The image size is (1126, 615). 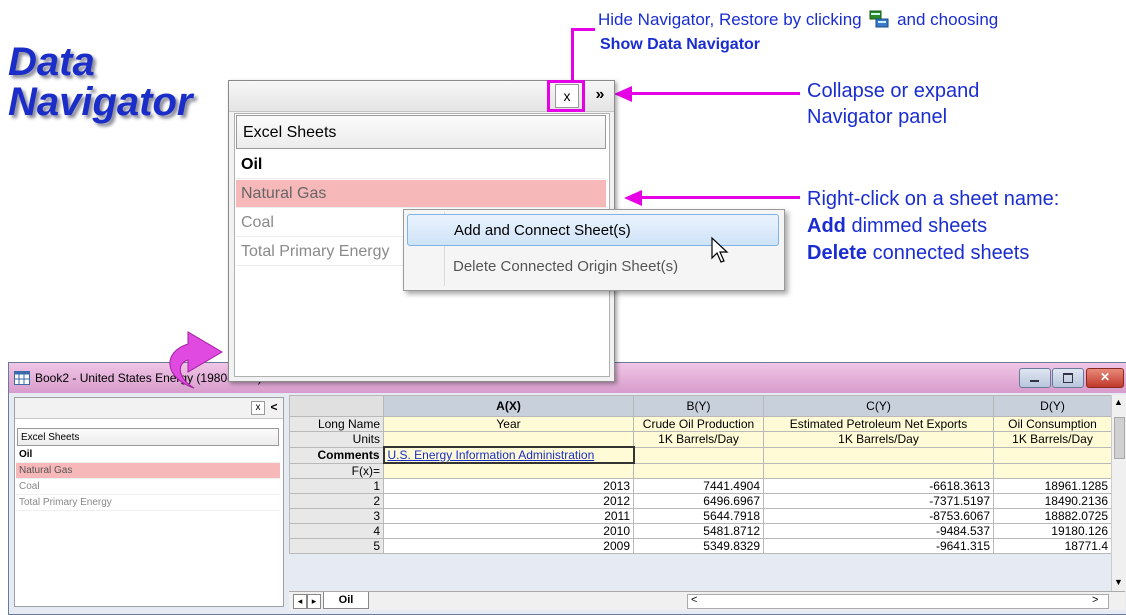 I want to click on row-number: 3, so click(x=336, y=516).